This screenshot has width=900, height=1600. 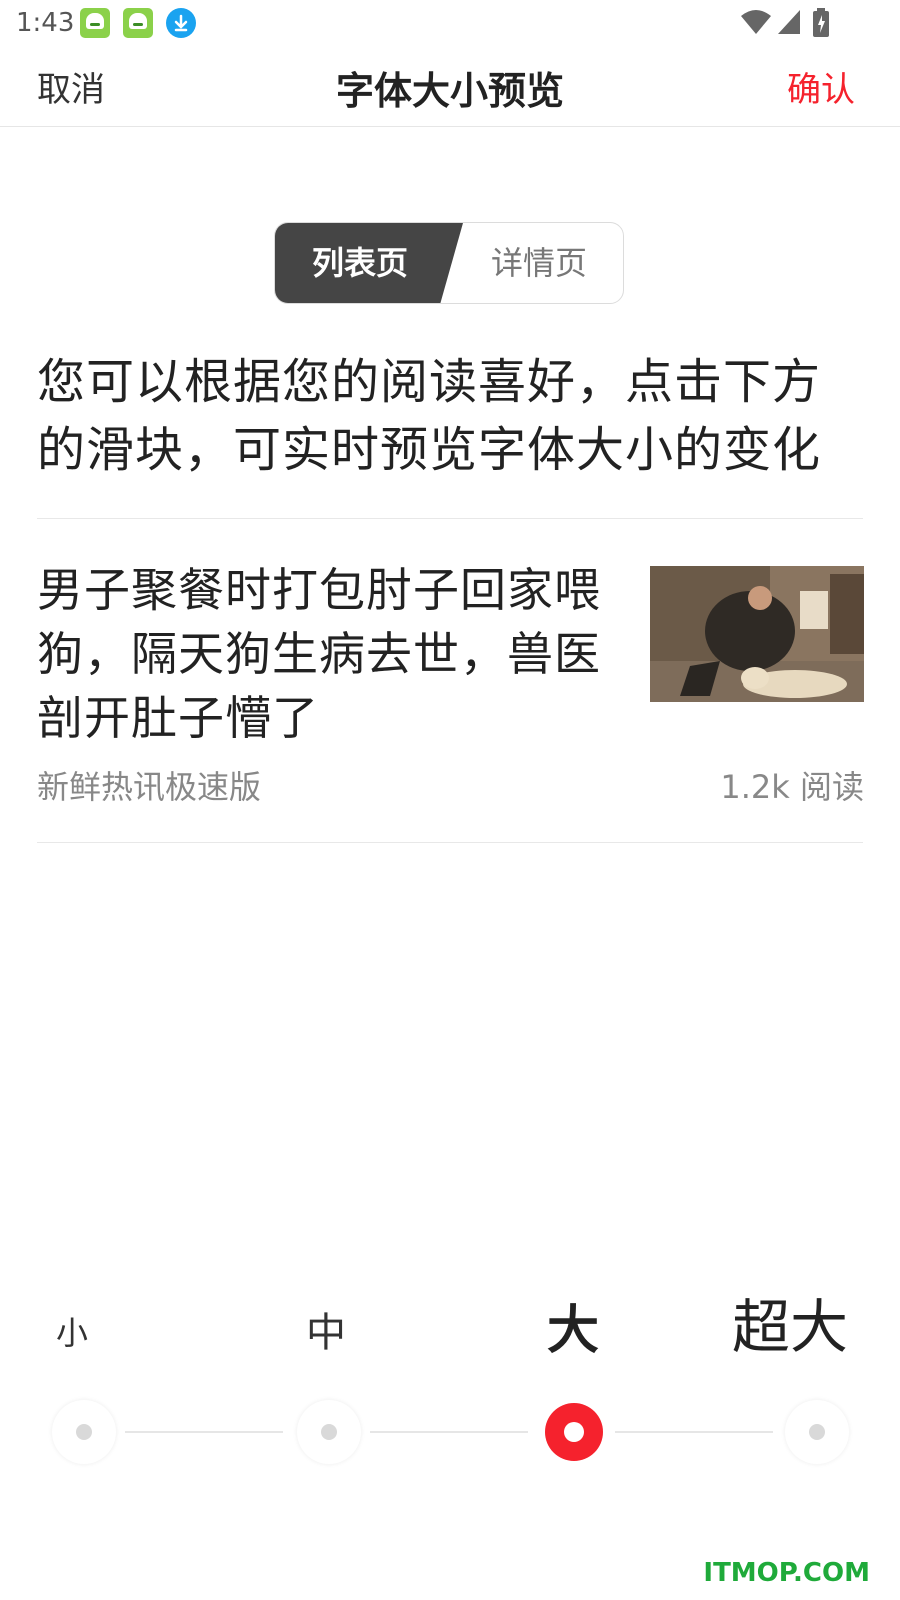 What do you see at coordinates (792, 787) in the screenshot?
I see `article-read-count: 1.2k 阅读` at bounding box center [792, 787].